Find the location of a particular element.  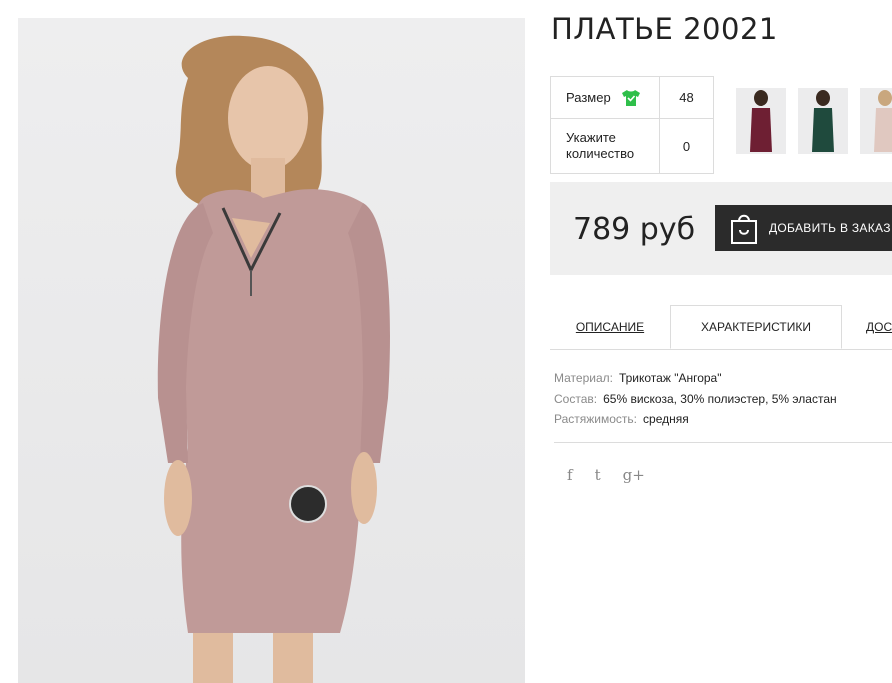

spec-key: Растяжимость: is located at coordinates (596, 419).